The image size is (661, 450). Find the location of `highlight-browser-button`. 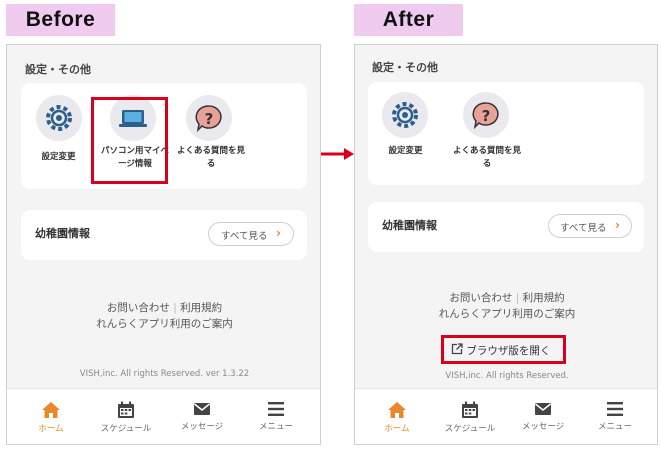

highlight-browser-button is located at coordinates (503, 349).